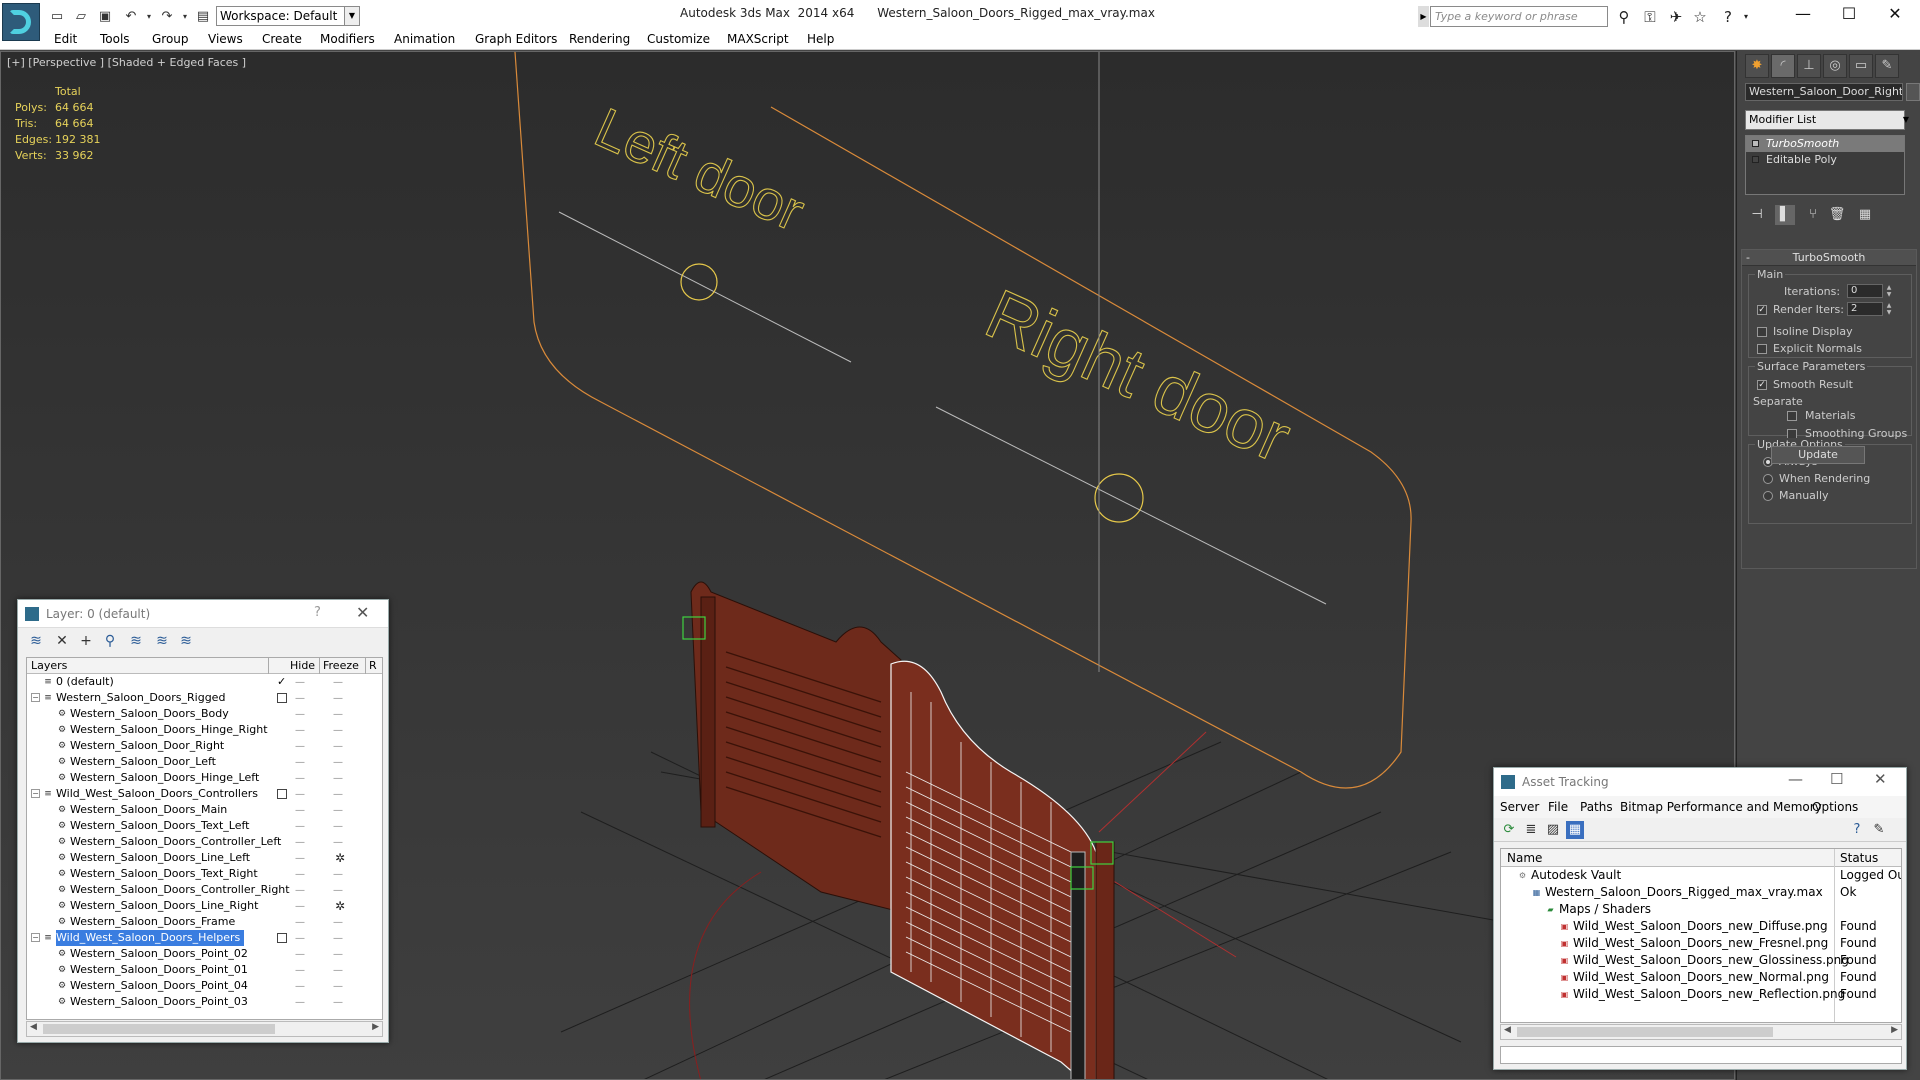  Describe the element at coordinates (362, 612) in the screenshot. I see `close-icon: ✕` at that location.